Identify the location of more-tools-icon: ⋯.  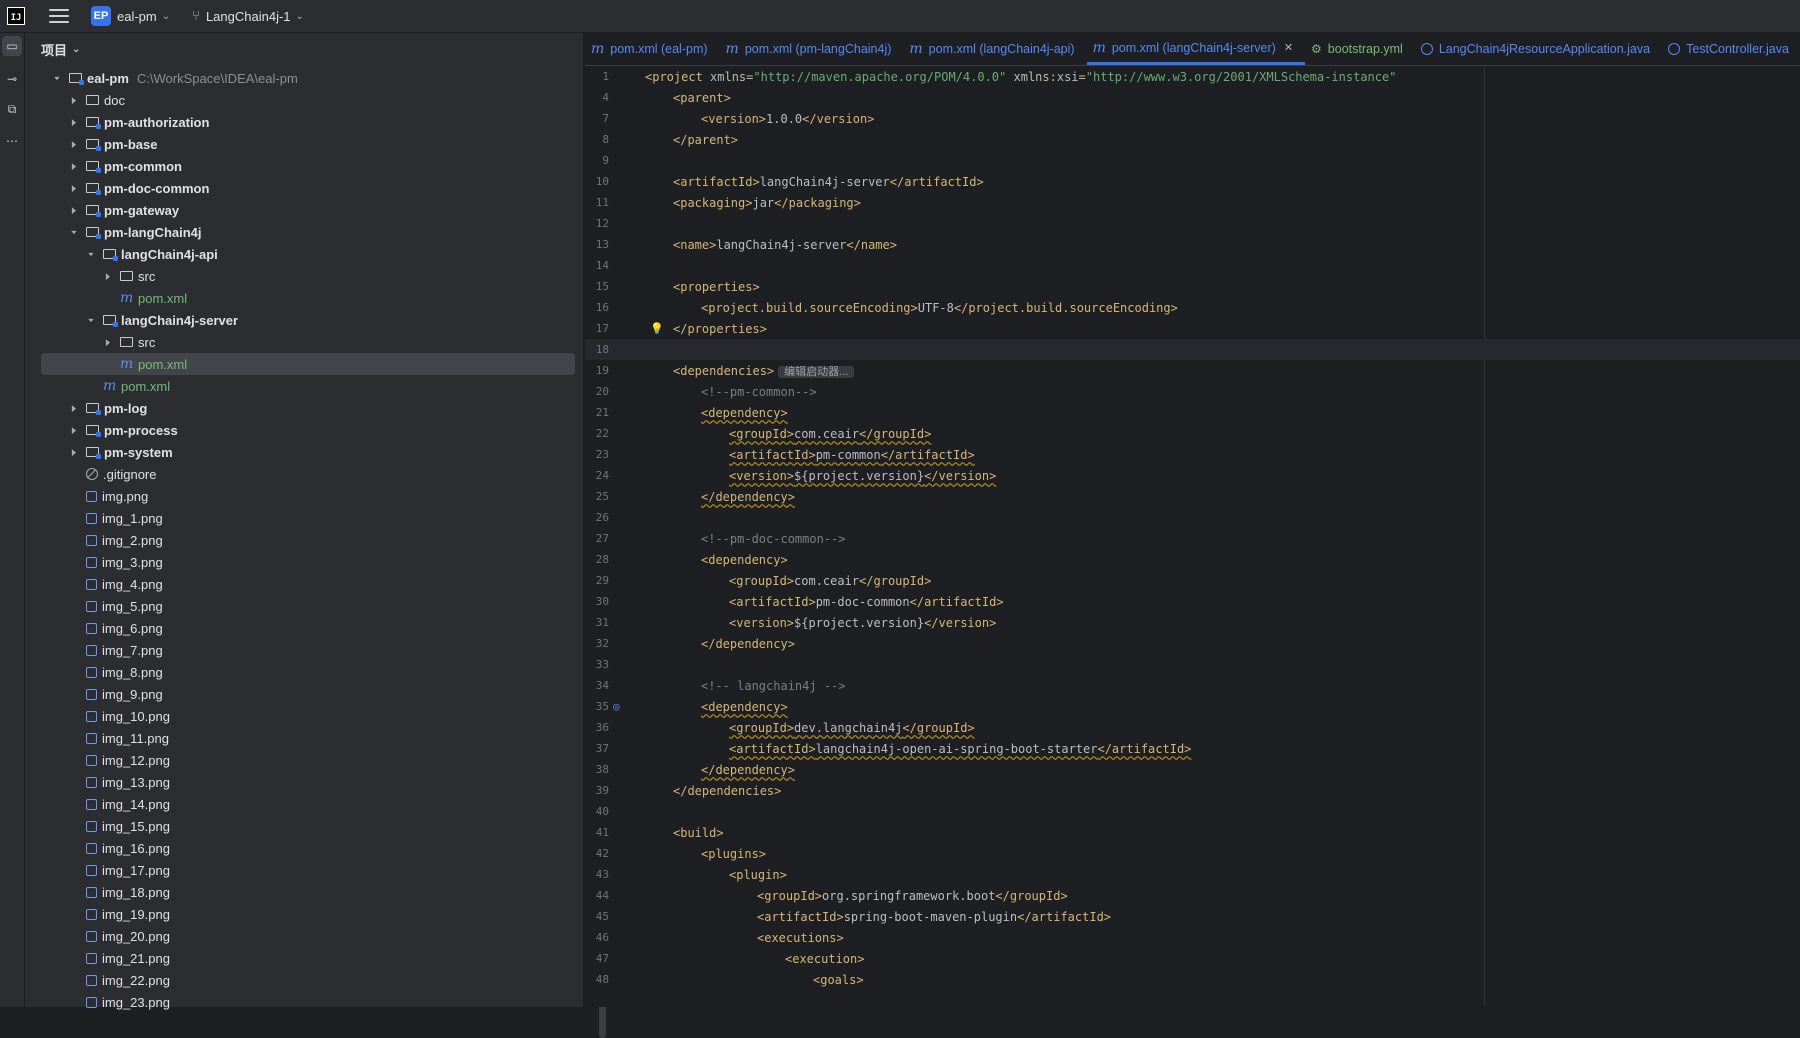
(12, 141).